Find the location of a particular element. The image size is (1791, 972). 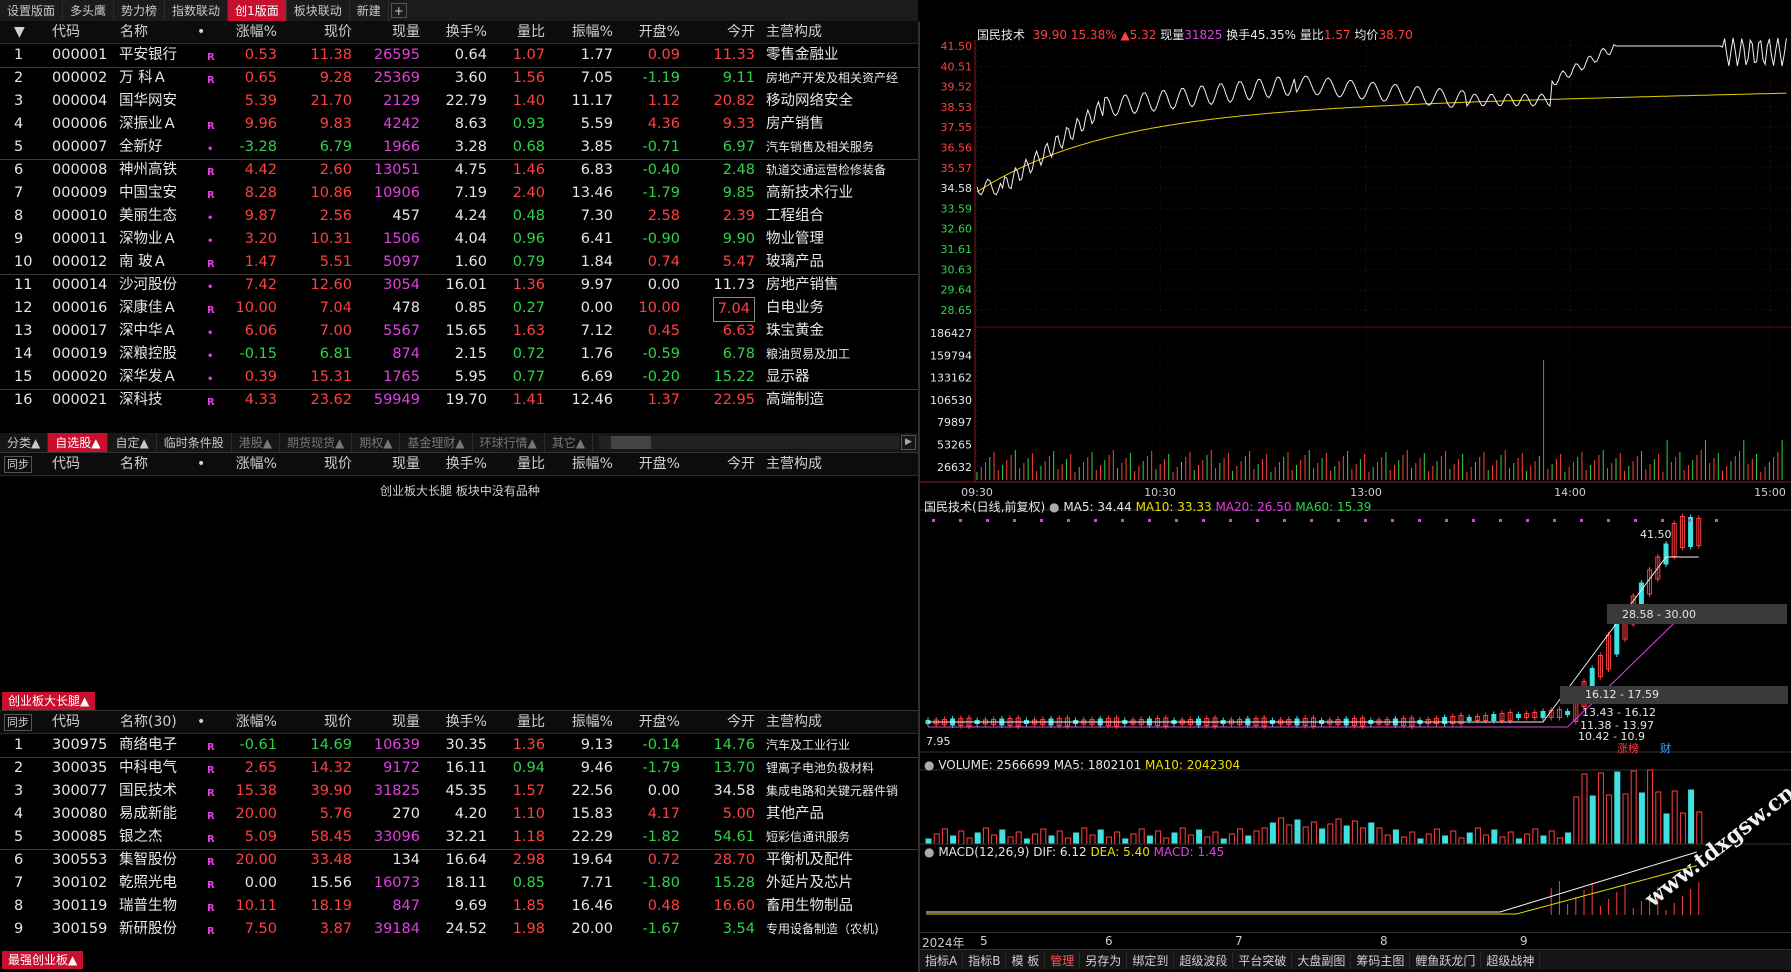

add-tab-icon: + is located at coordinates (398, 10).